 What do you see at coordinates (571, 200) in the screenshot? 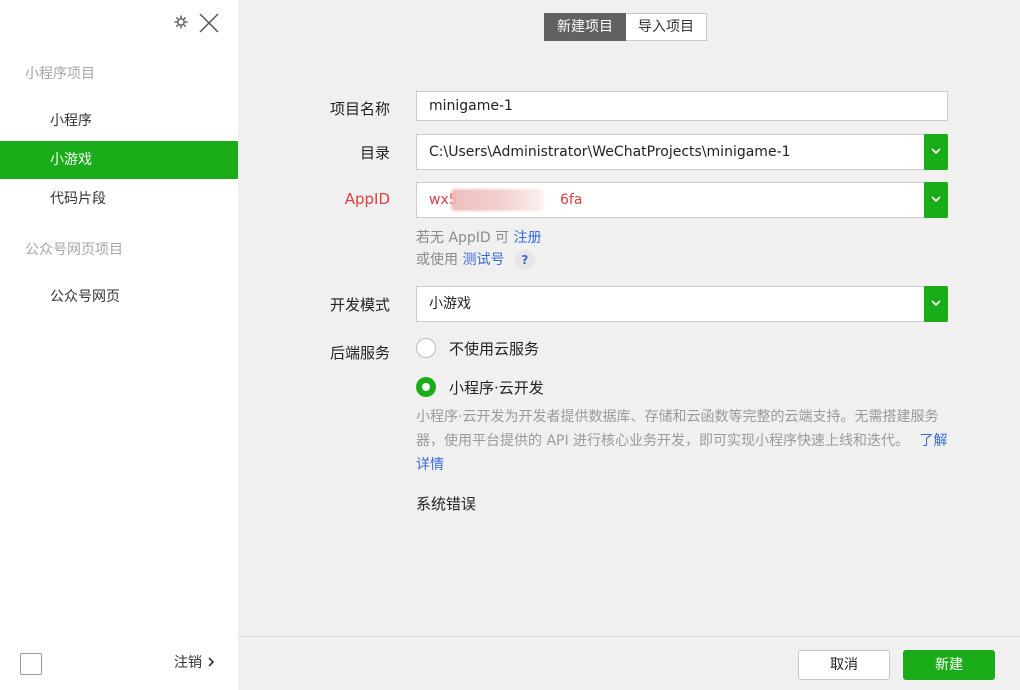
I see `appid-value-end: 6fa` at bounding box center [571, 200].